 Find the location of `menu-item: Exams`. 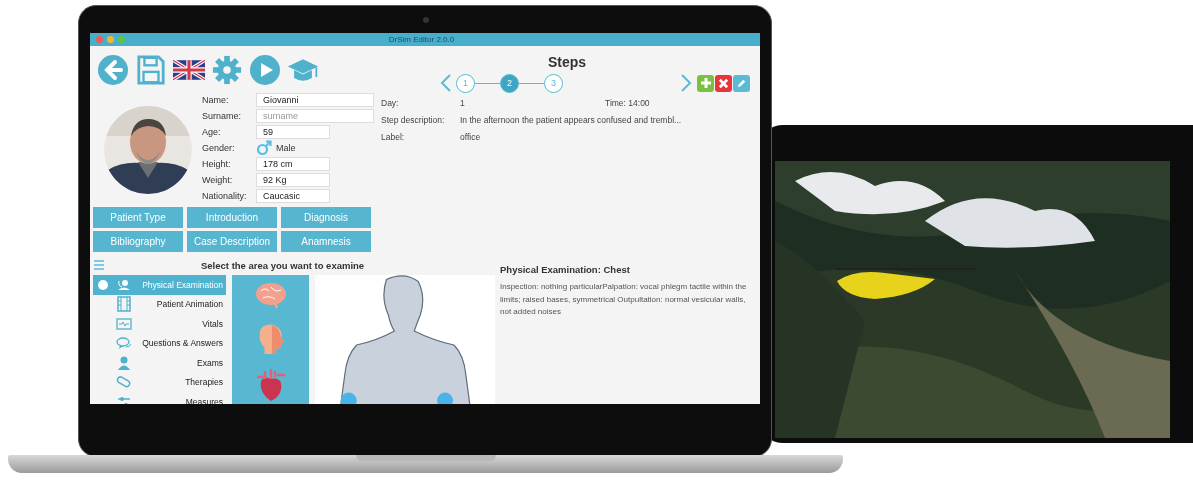

menu-item: Exams is located at coordinates (159, 363).